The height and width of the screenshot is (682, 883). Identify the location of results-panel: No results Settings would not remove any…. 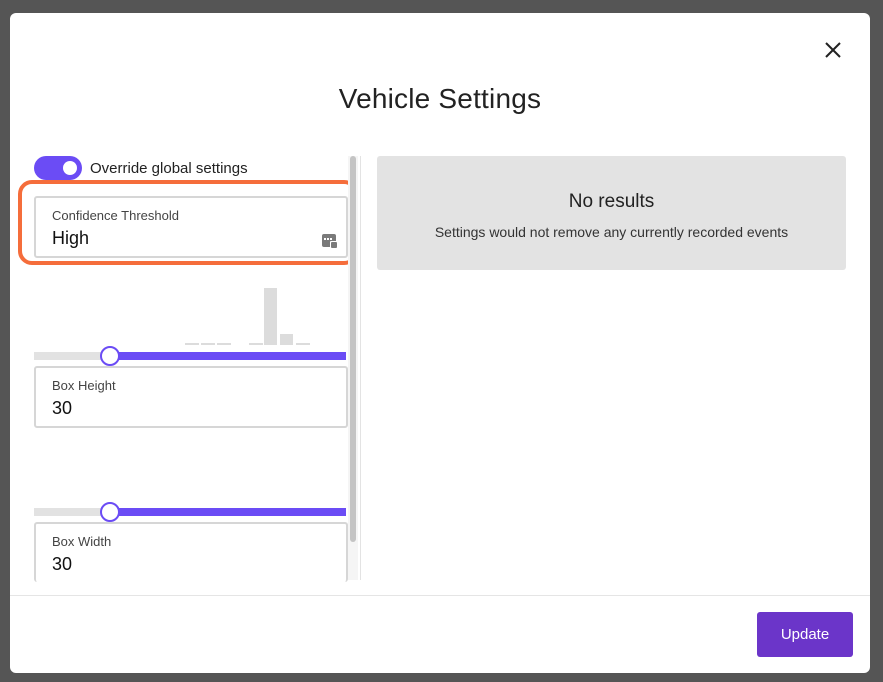
(611, 213).